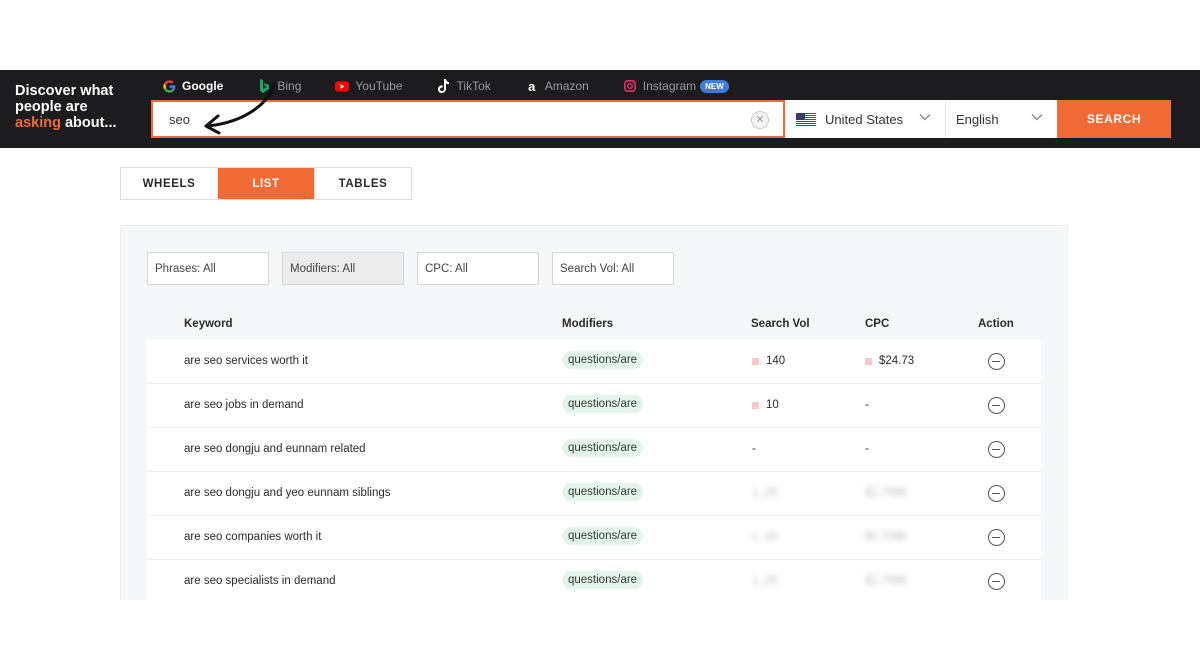 The image size is (1200, 670). I want to click on engine-label-youtube: YouTube, so click(379, 86).